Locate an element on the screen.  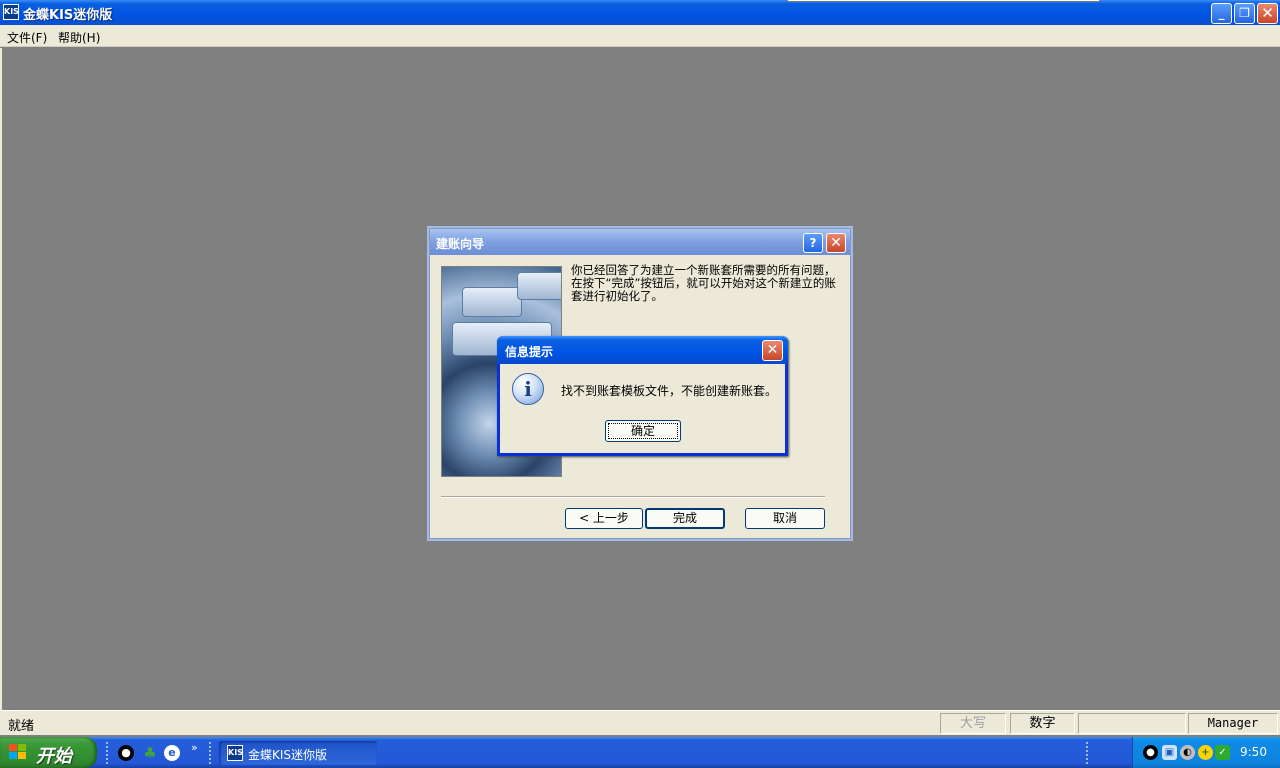
network-icon: ▣ is located at coordinates (1169, 752).